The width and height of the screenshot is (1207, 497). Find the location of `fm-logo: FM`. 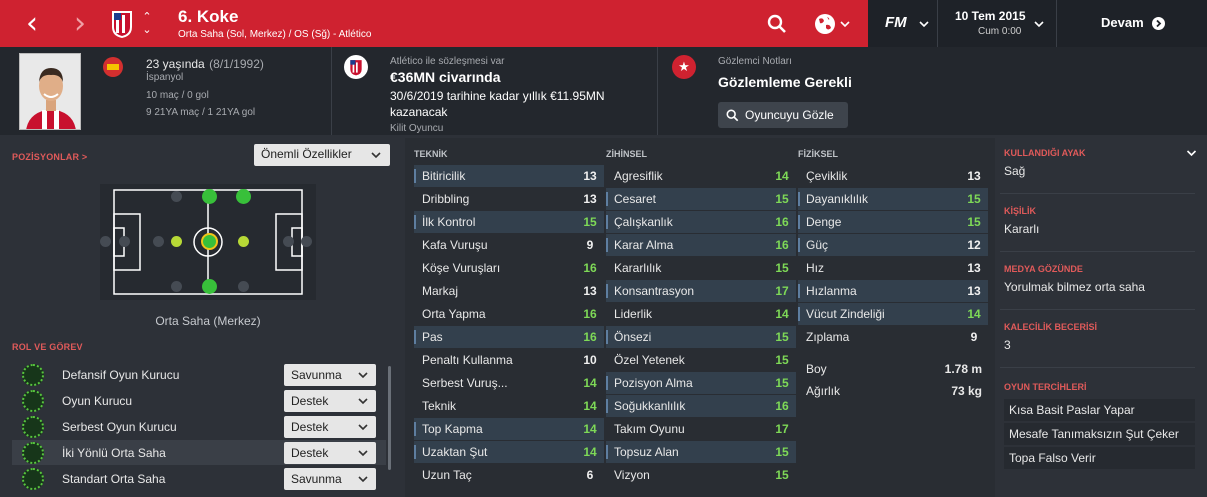

fm-logo: FM is located at coordinates (896, 22).